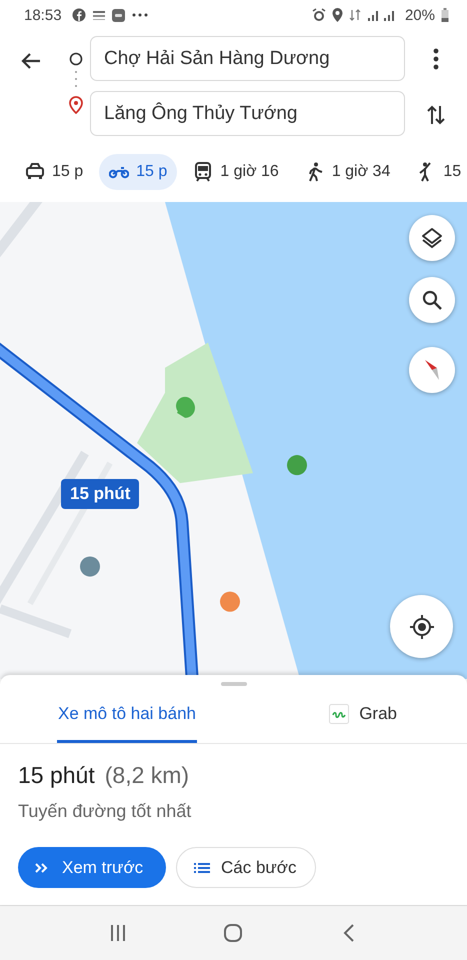 The width and height of the screenshot is (467, 960). I want to click on app-icon, so click(99, 15).